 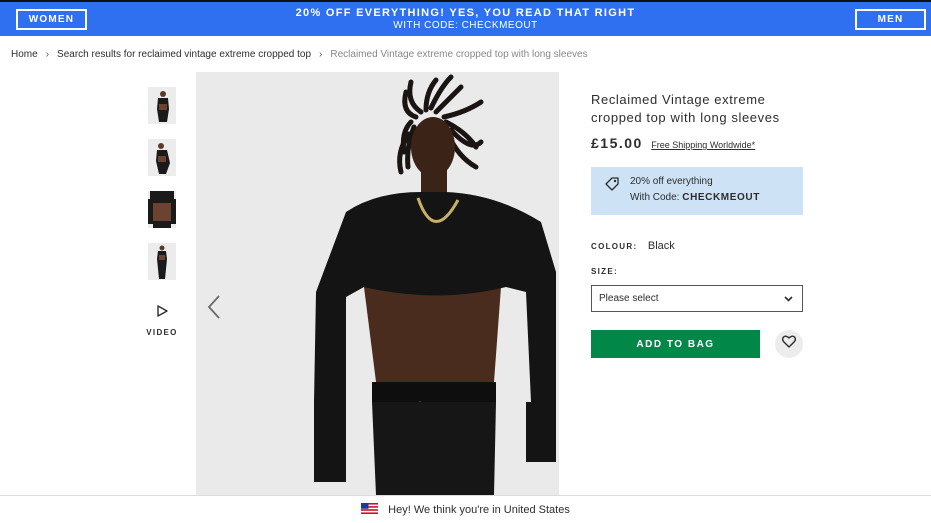 I want to click on price-row: £15.00 Free Shipping Worldwide*, so click(x=673, y=144).